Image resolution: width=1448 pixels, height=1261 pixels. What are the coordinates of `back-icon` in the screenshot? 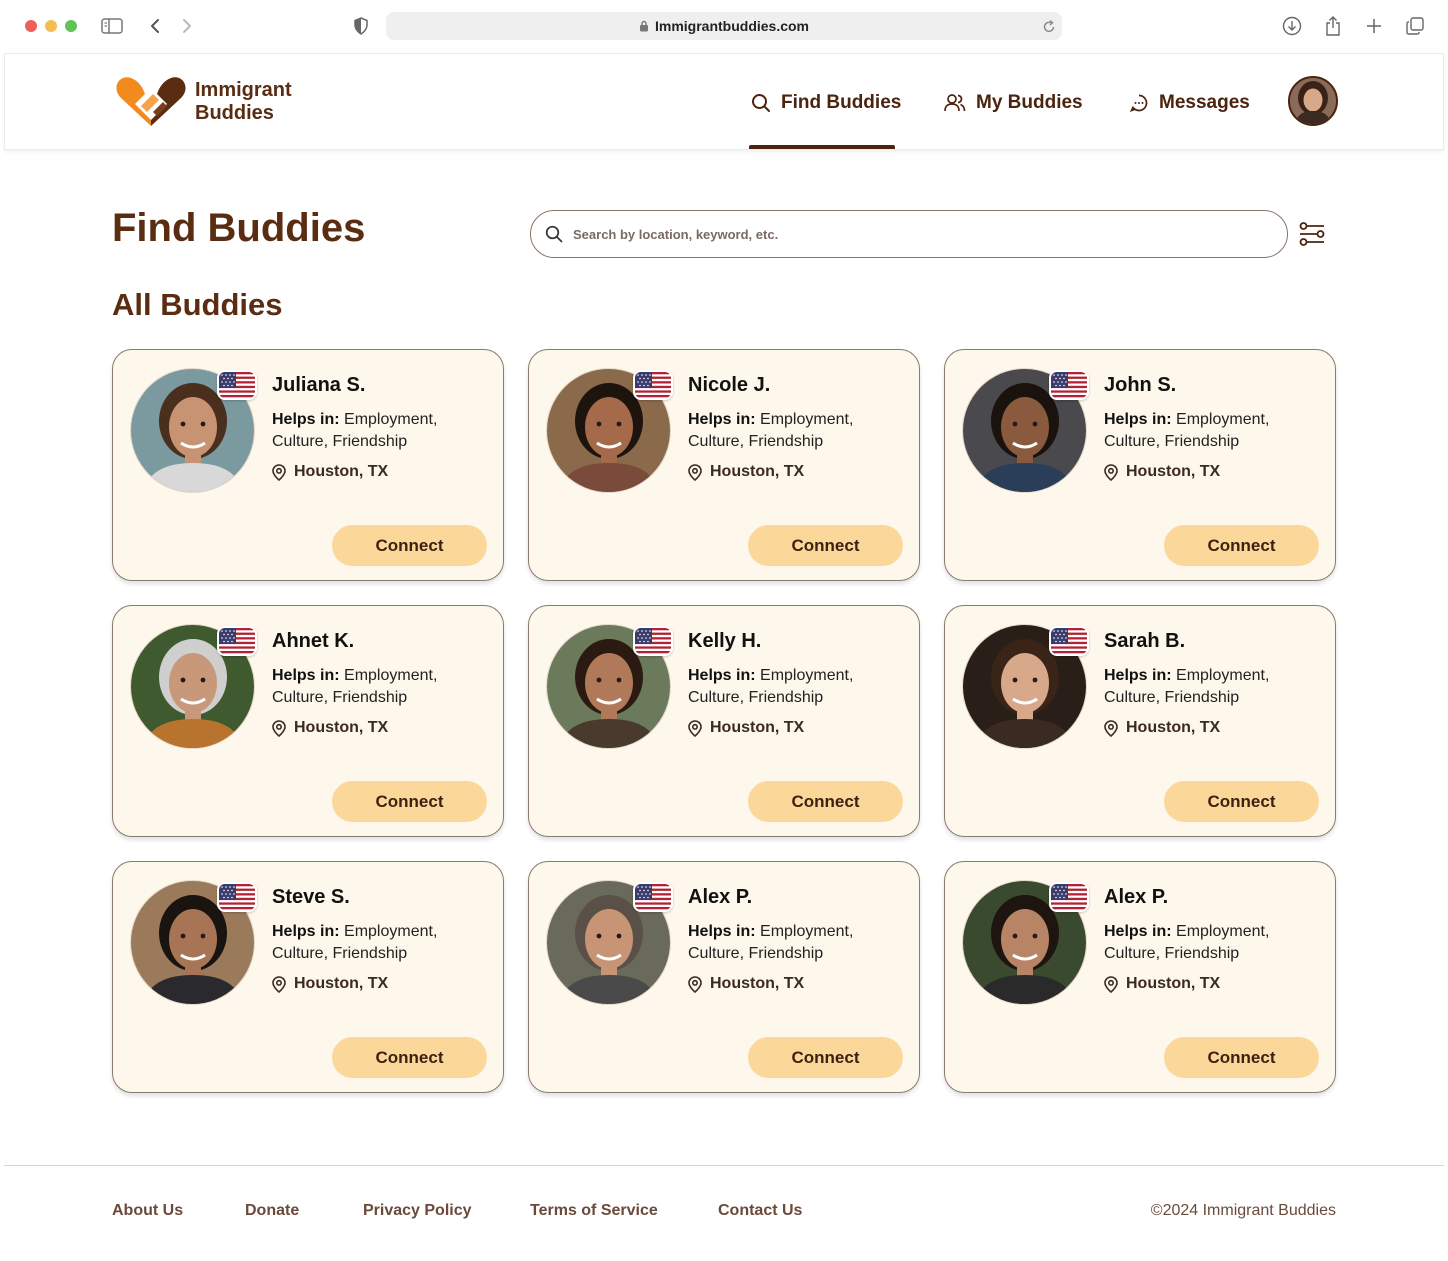 It's located at (155, 26).